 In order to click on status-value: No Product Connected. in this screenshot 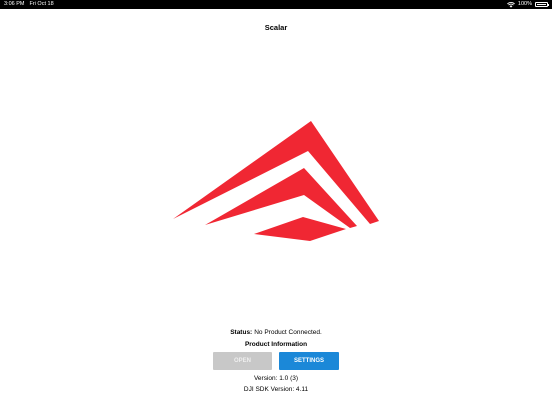, I will do `click(288, 332)`.